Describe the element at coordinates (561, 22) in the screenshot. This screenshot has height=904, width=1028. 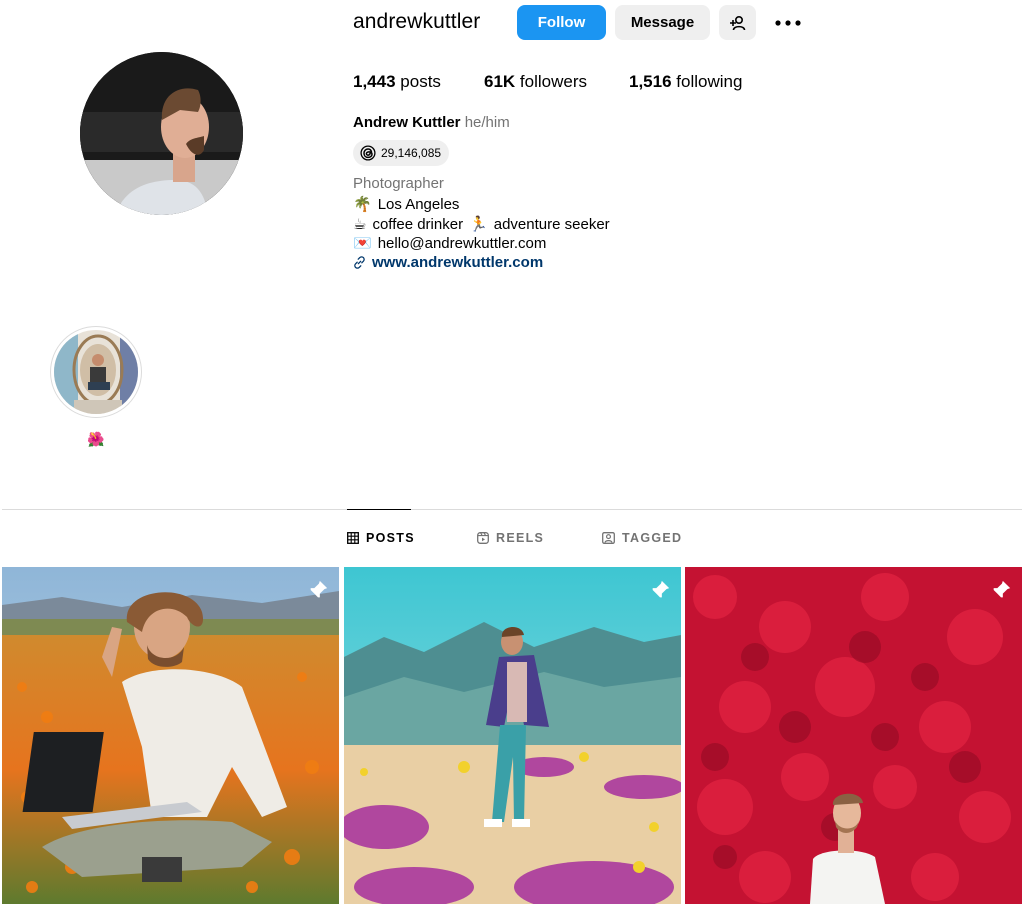
I see `follow-button: Follow` at that location.